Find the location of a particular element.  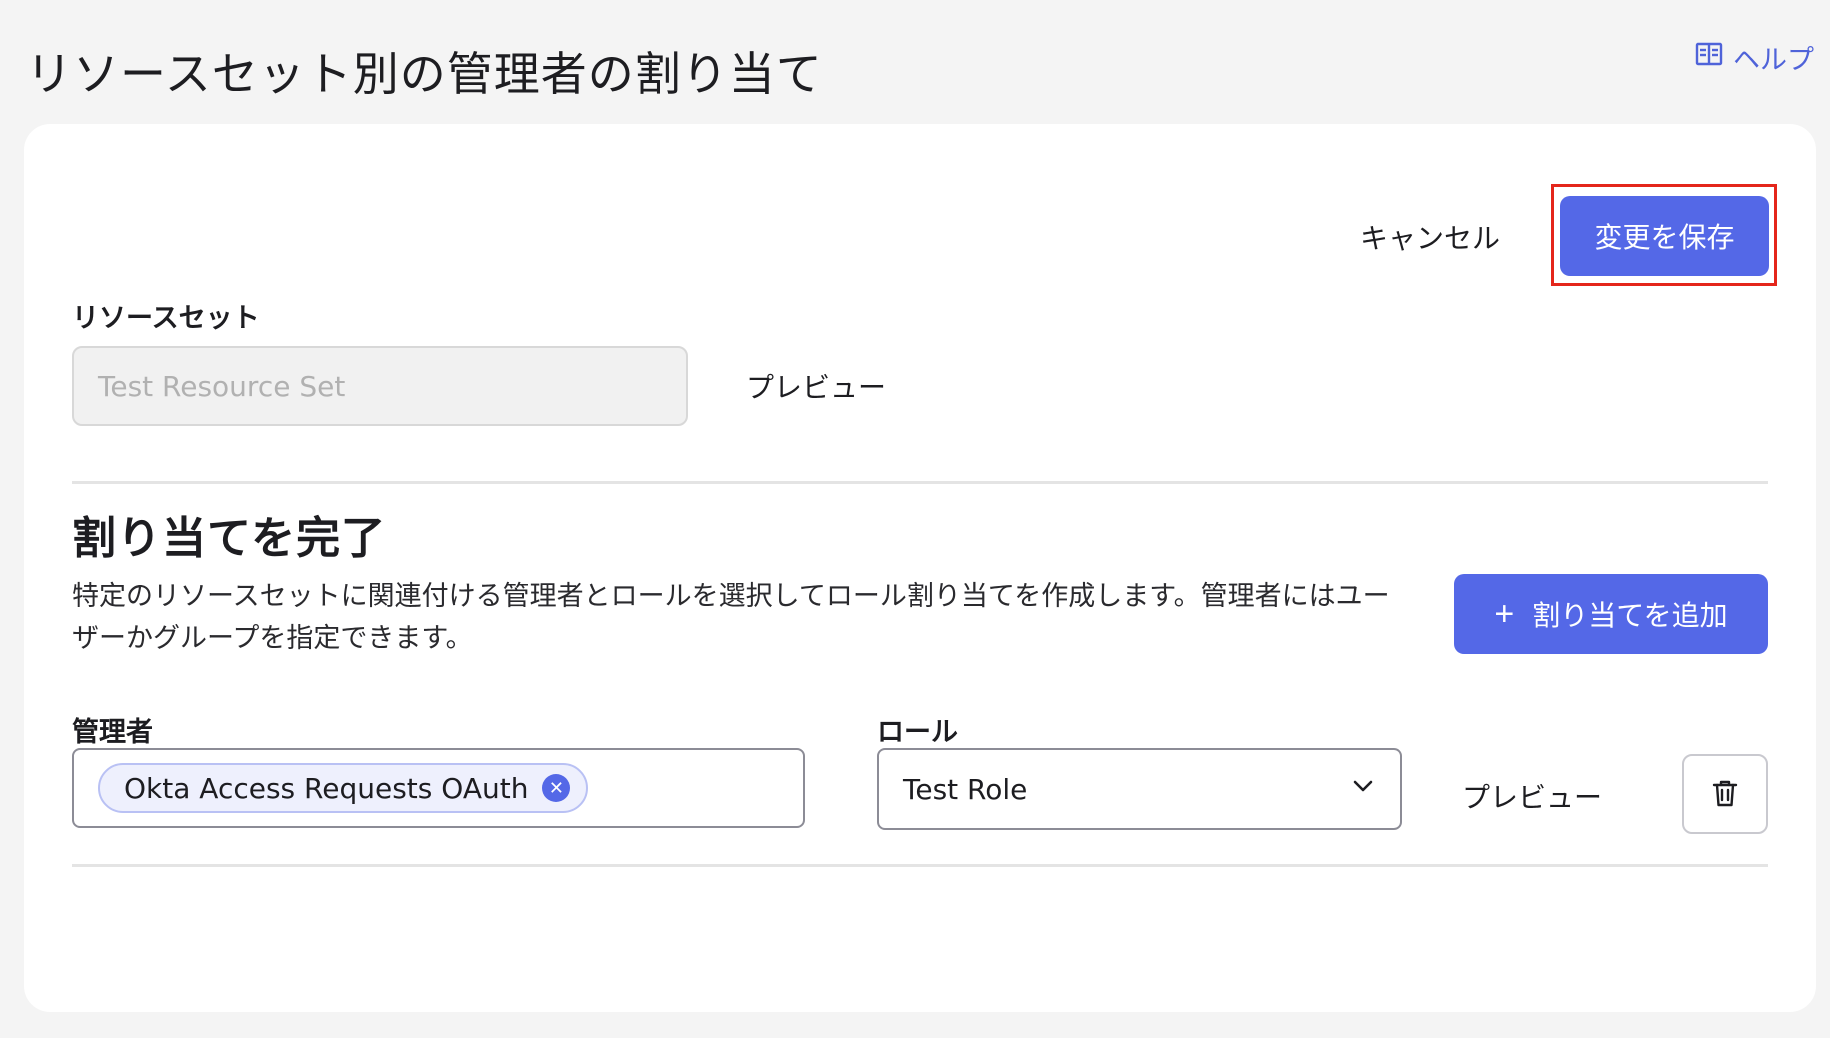

role-select: Test Role is located at coordinates (1139, 789).